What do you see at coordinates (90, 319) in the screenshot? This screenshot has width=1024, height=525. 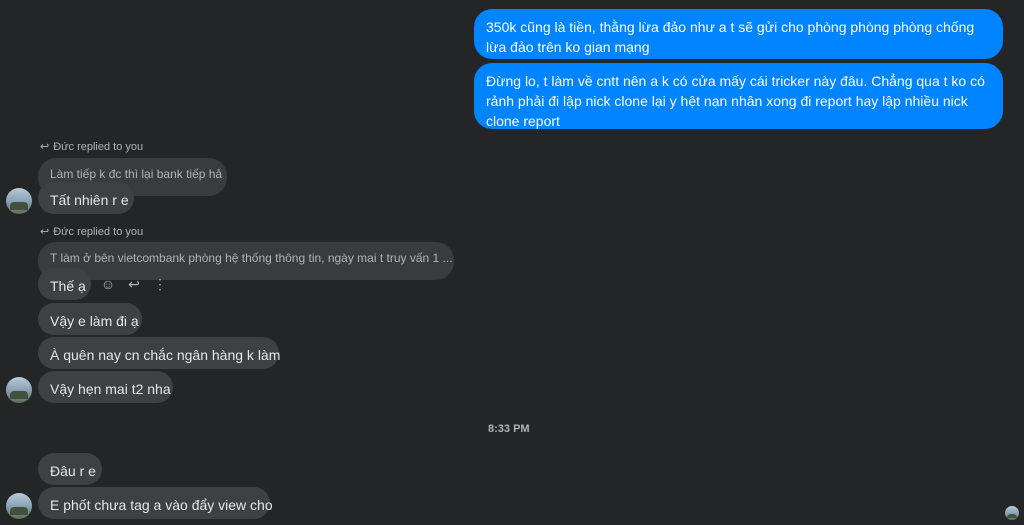 I see `incoming-message: Vậy e làm đi ạ` at bounding box center [90, 319].